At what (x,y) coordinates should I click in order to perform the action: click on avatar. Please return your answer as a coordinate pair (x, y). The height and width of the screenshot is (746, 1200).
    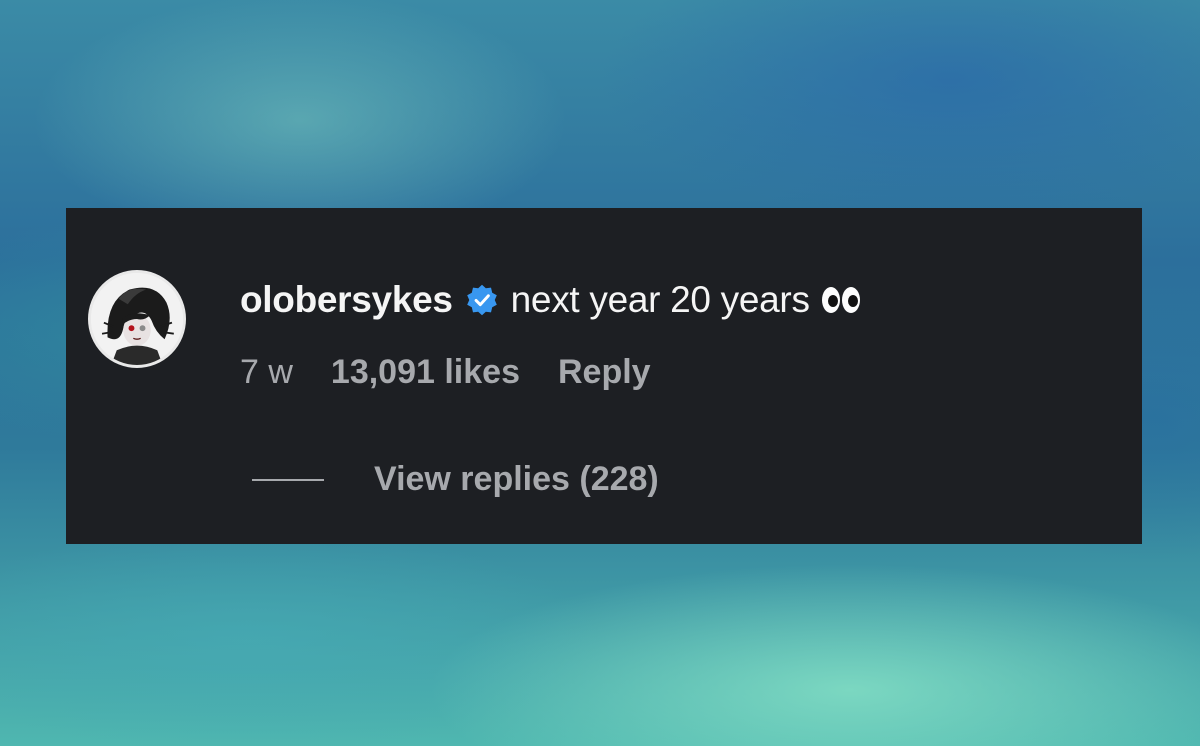
    Looking at the image, I should click on (137, 319).